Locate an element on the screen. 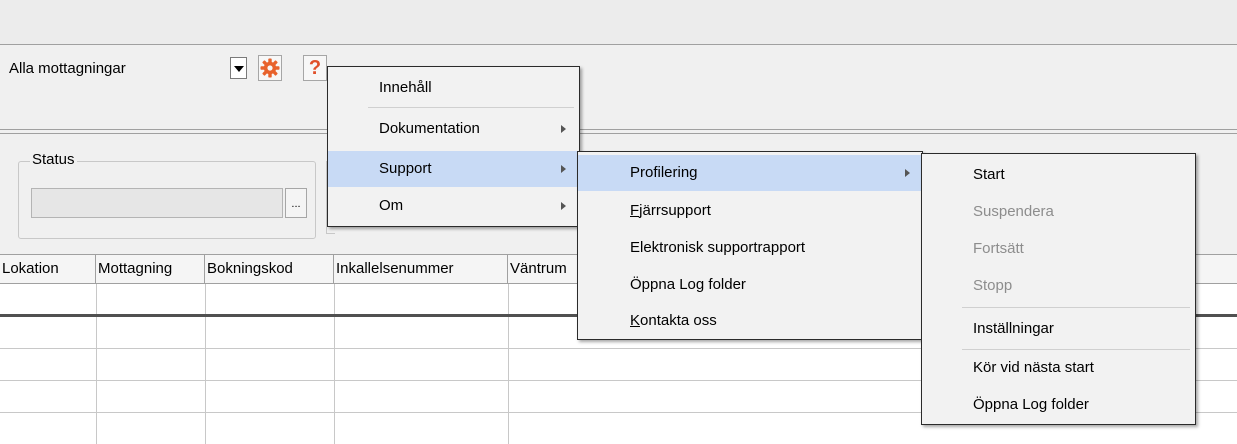  menu-item-installningar: Inställningar is located at coordinates (1058, 329).